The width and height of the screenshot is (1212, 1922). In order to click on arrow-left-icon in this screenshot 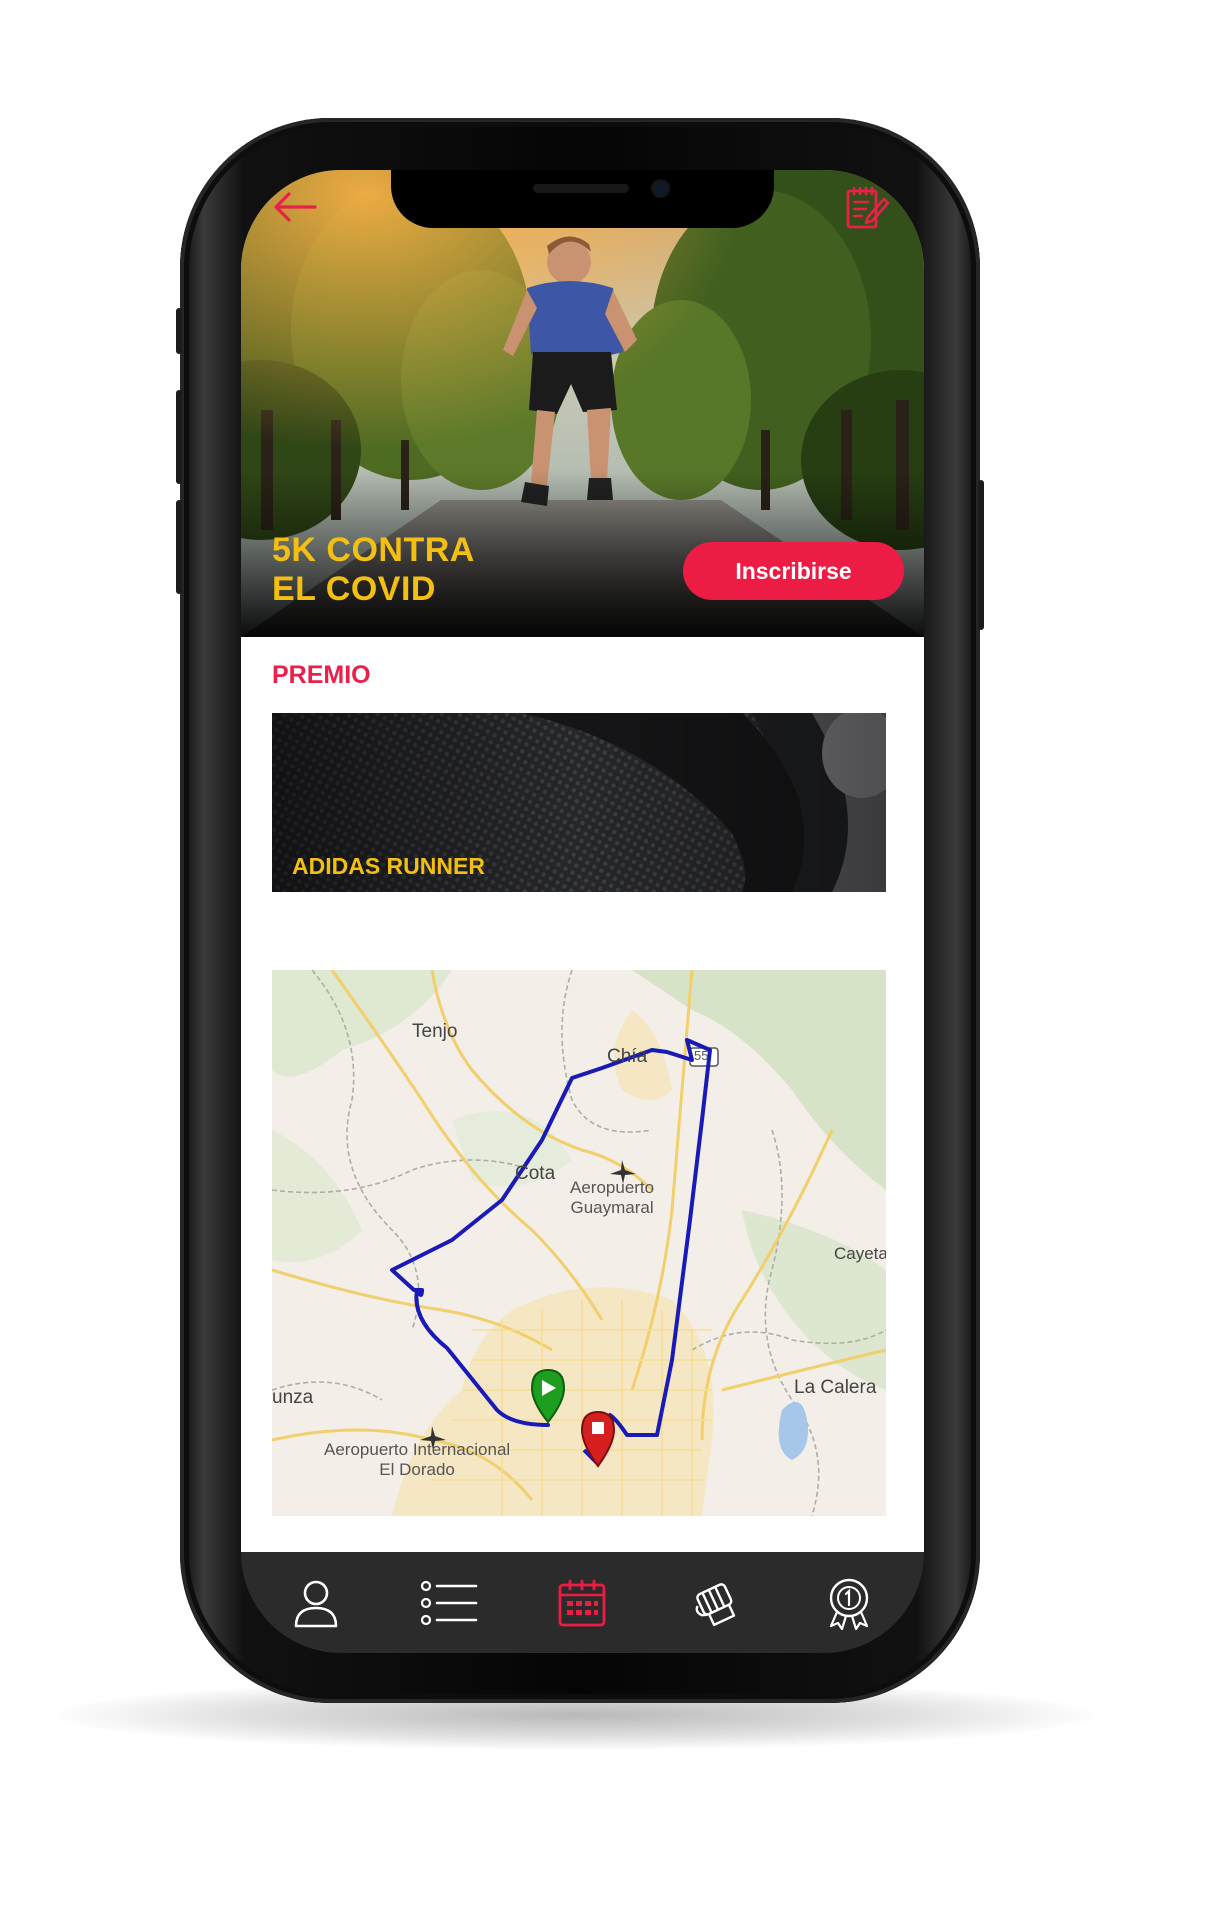, I will do `click(295, 207)`.